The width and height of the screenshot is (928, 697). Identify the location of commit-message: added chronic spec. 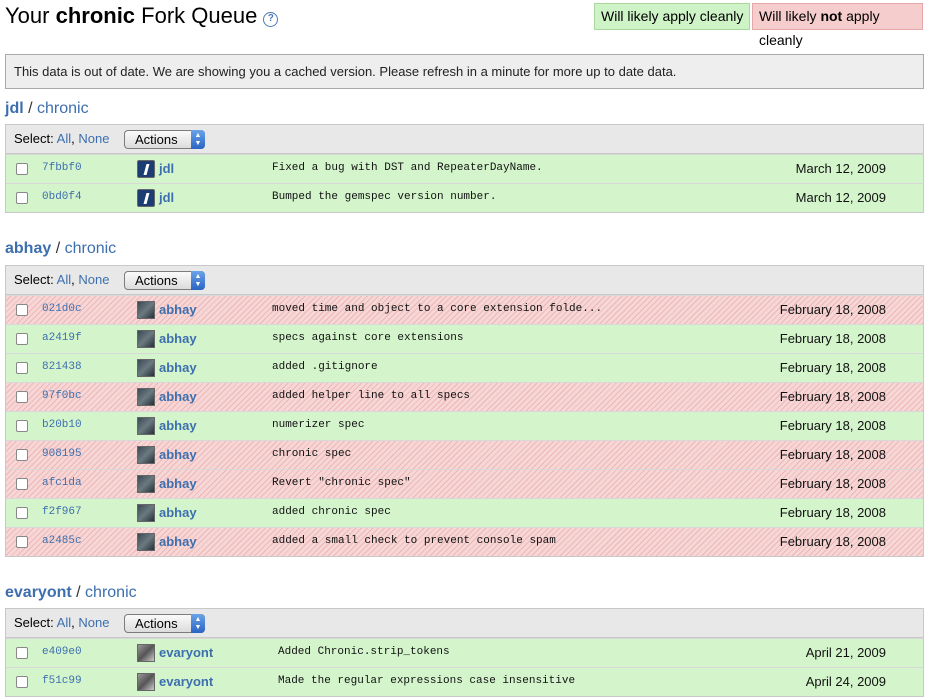
(331, 512).